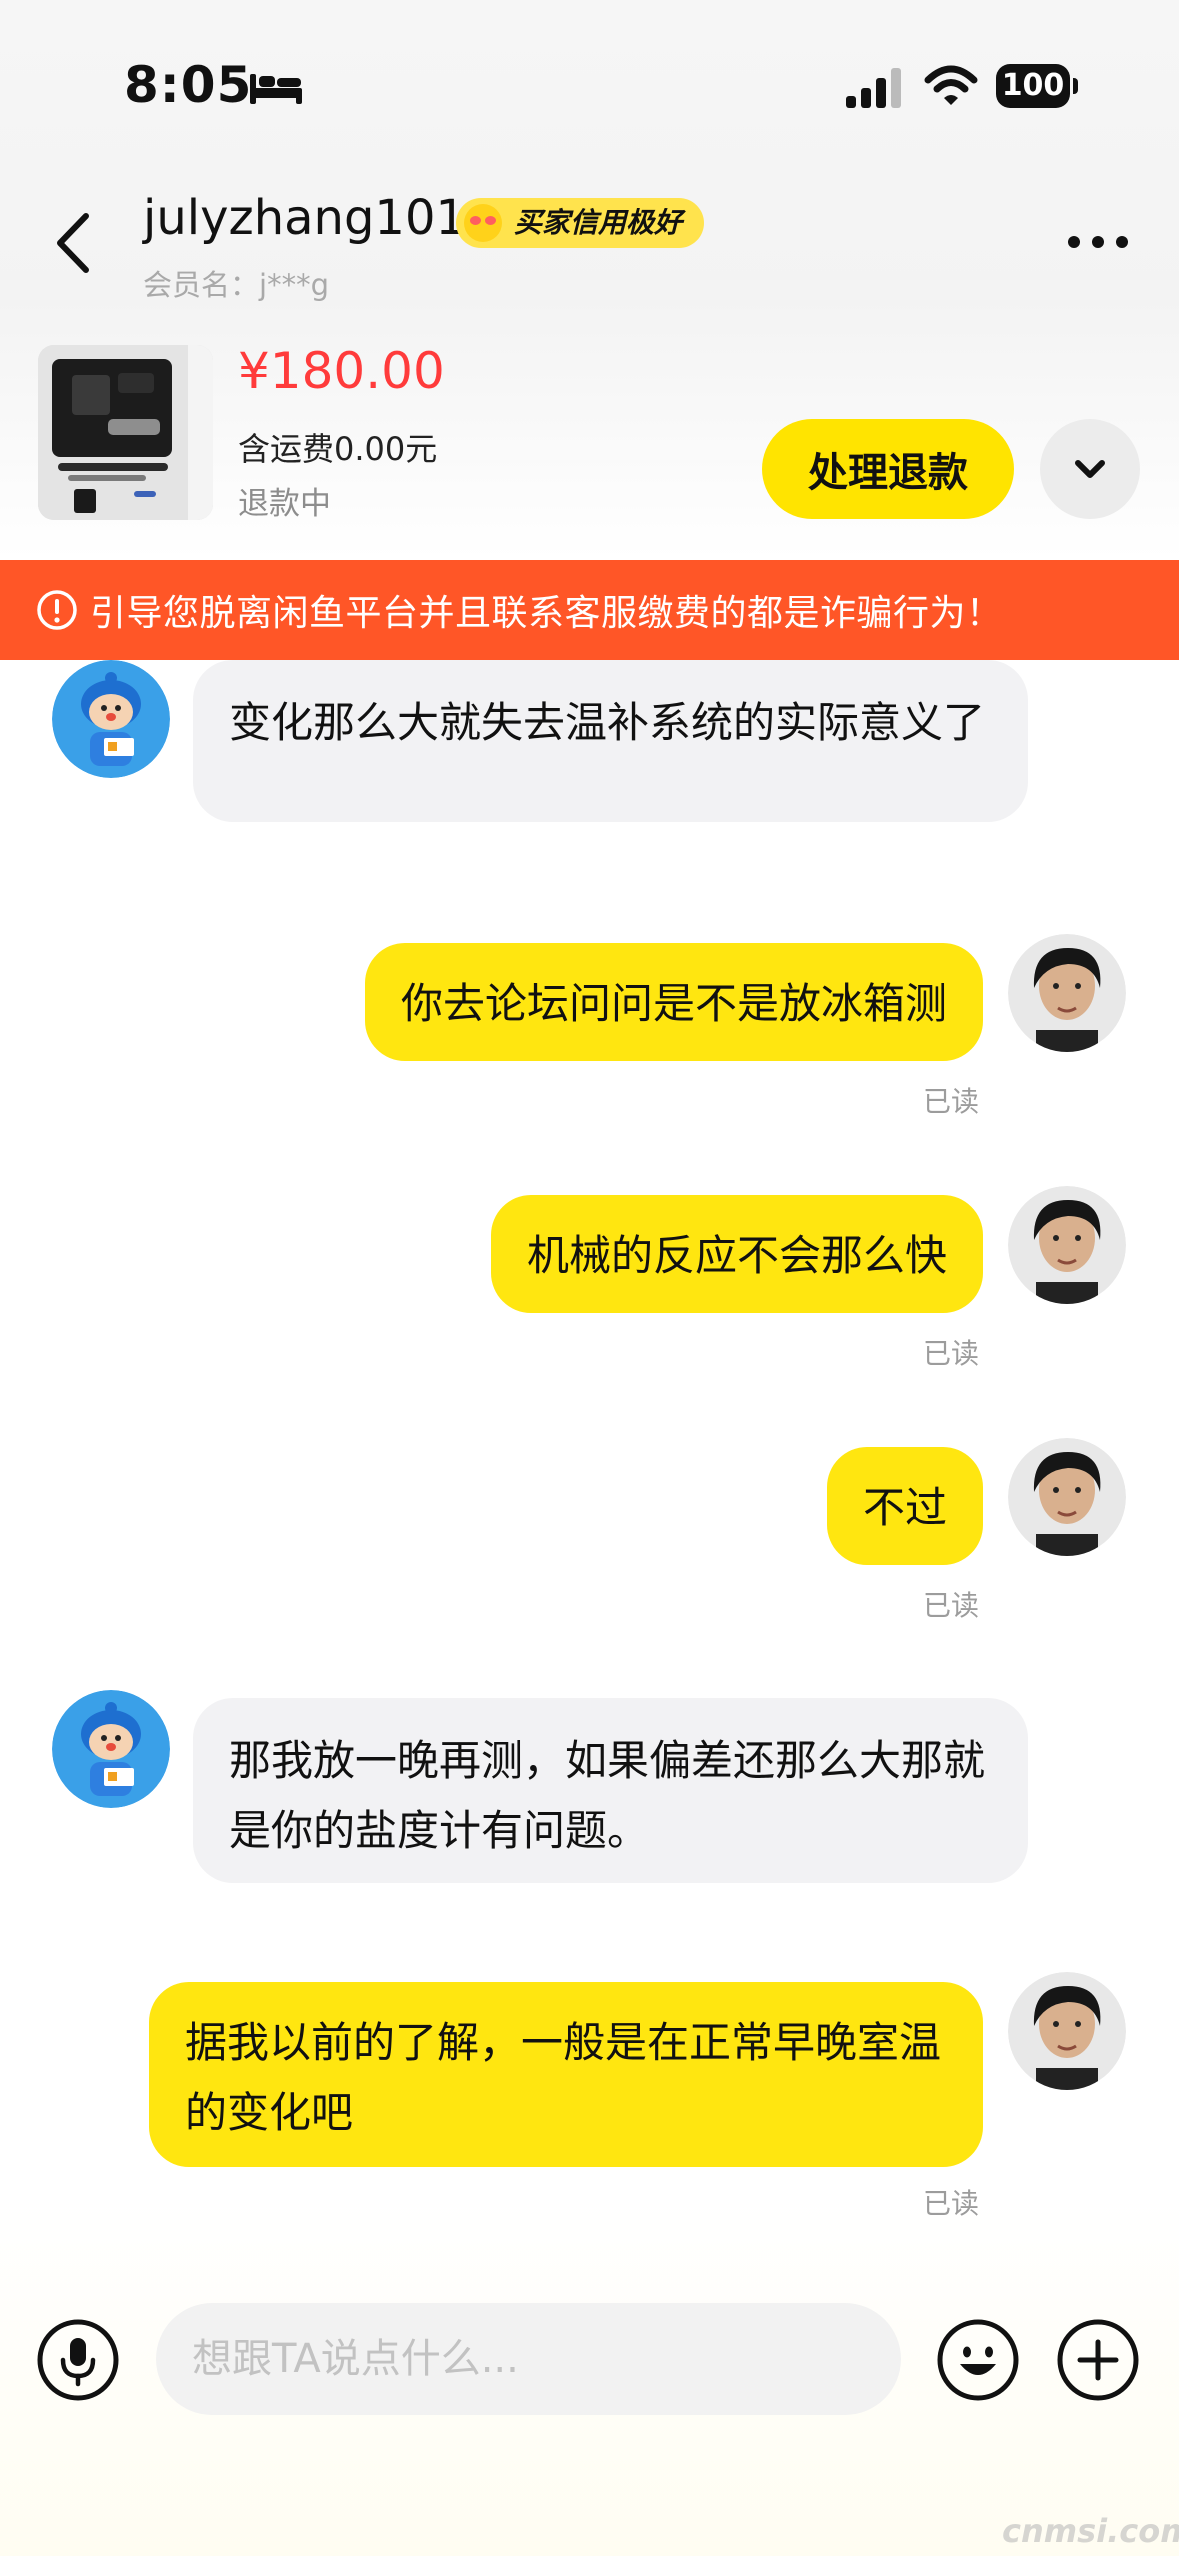 This screenshot has height=2556, width=1179. Describe the element at coordinates (284, 504) in the screenshot. I see `order-status: 退款中` at that location.